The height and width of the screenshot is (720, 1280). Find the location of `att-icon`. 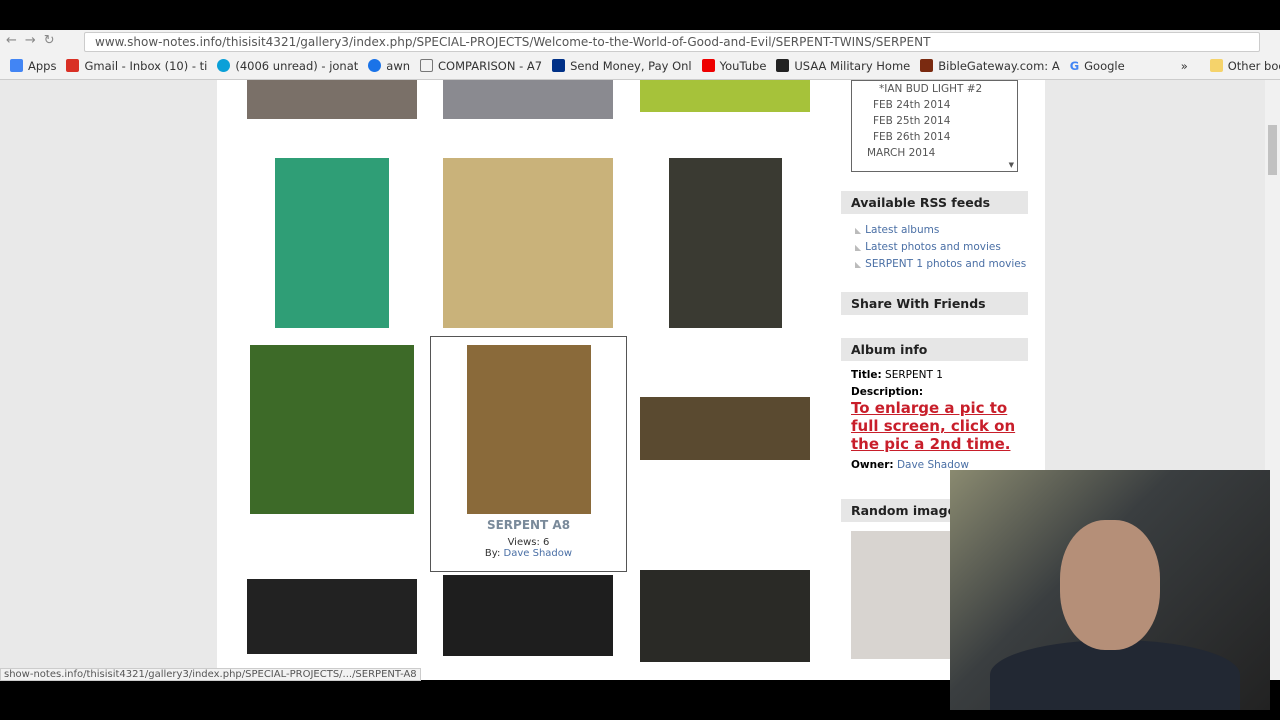

att-icon is located at coordinates (224, 65).